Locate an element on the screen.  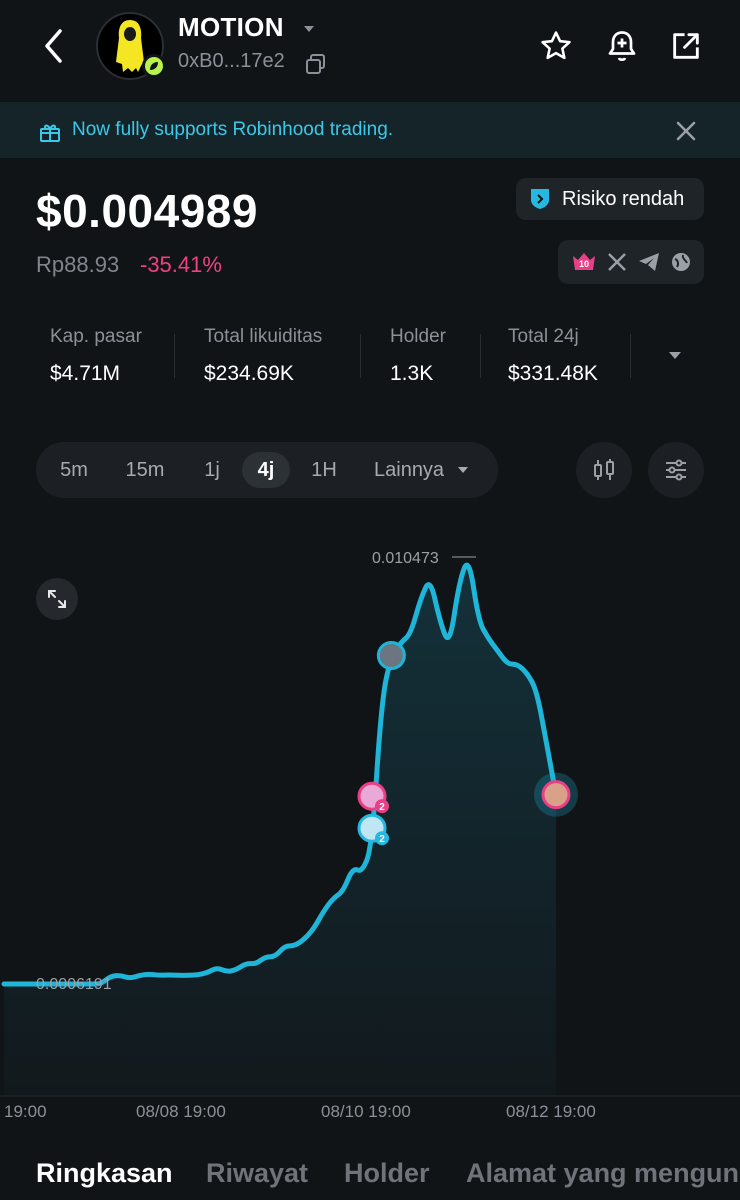
stat-label: Holder is located at coordinates (418, 336).